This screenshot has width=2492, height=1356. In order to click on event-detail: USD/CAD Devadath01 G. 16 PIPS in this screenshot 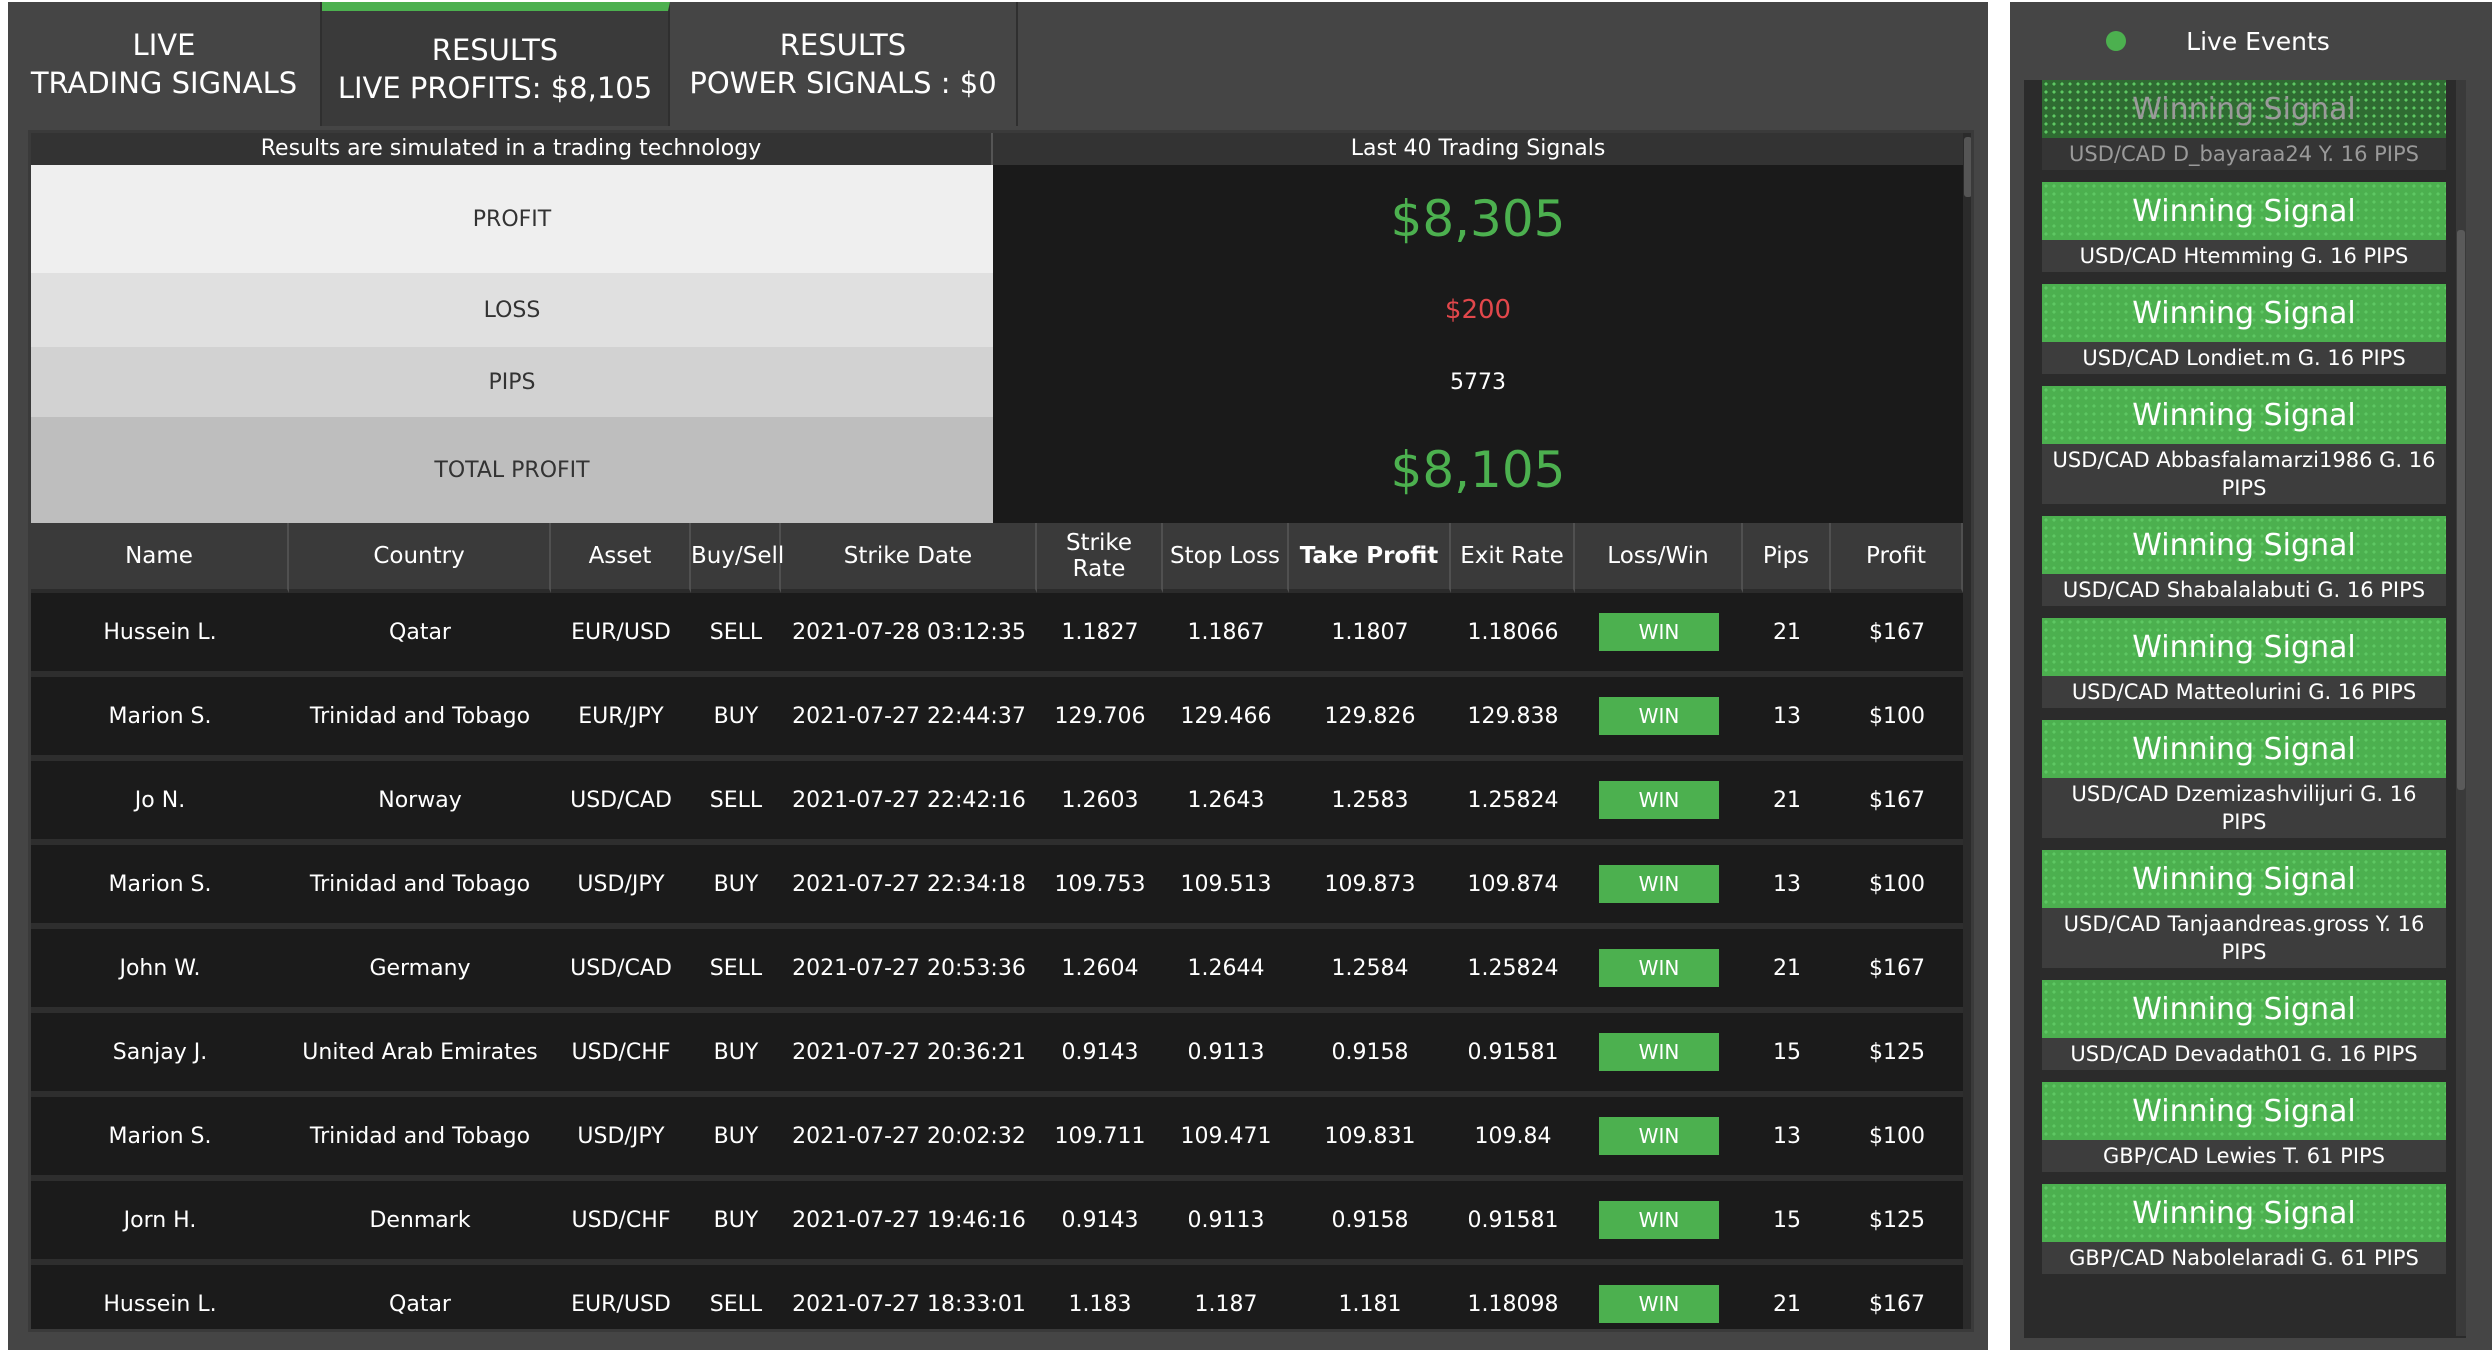, I will do `click(2244, 1054)`.